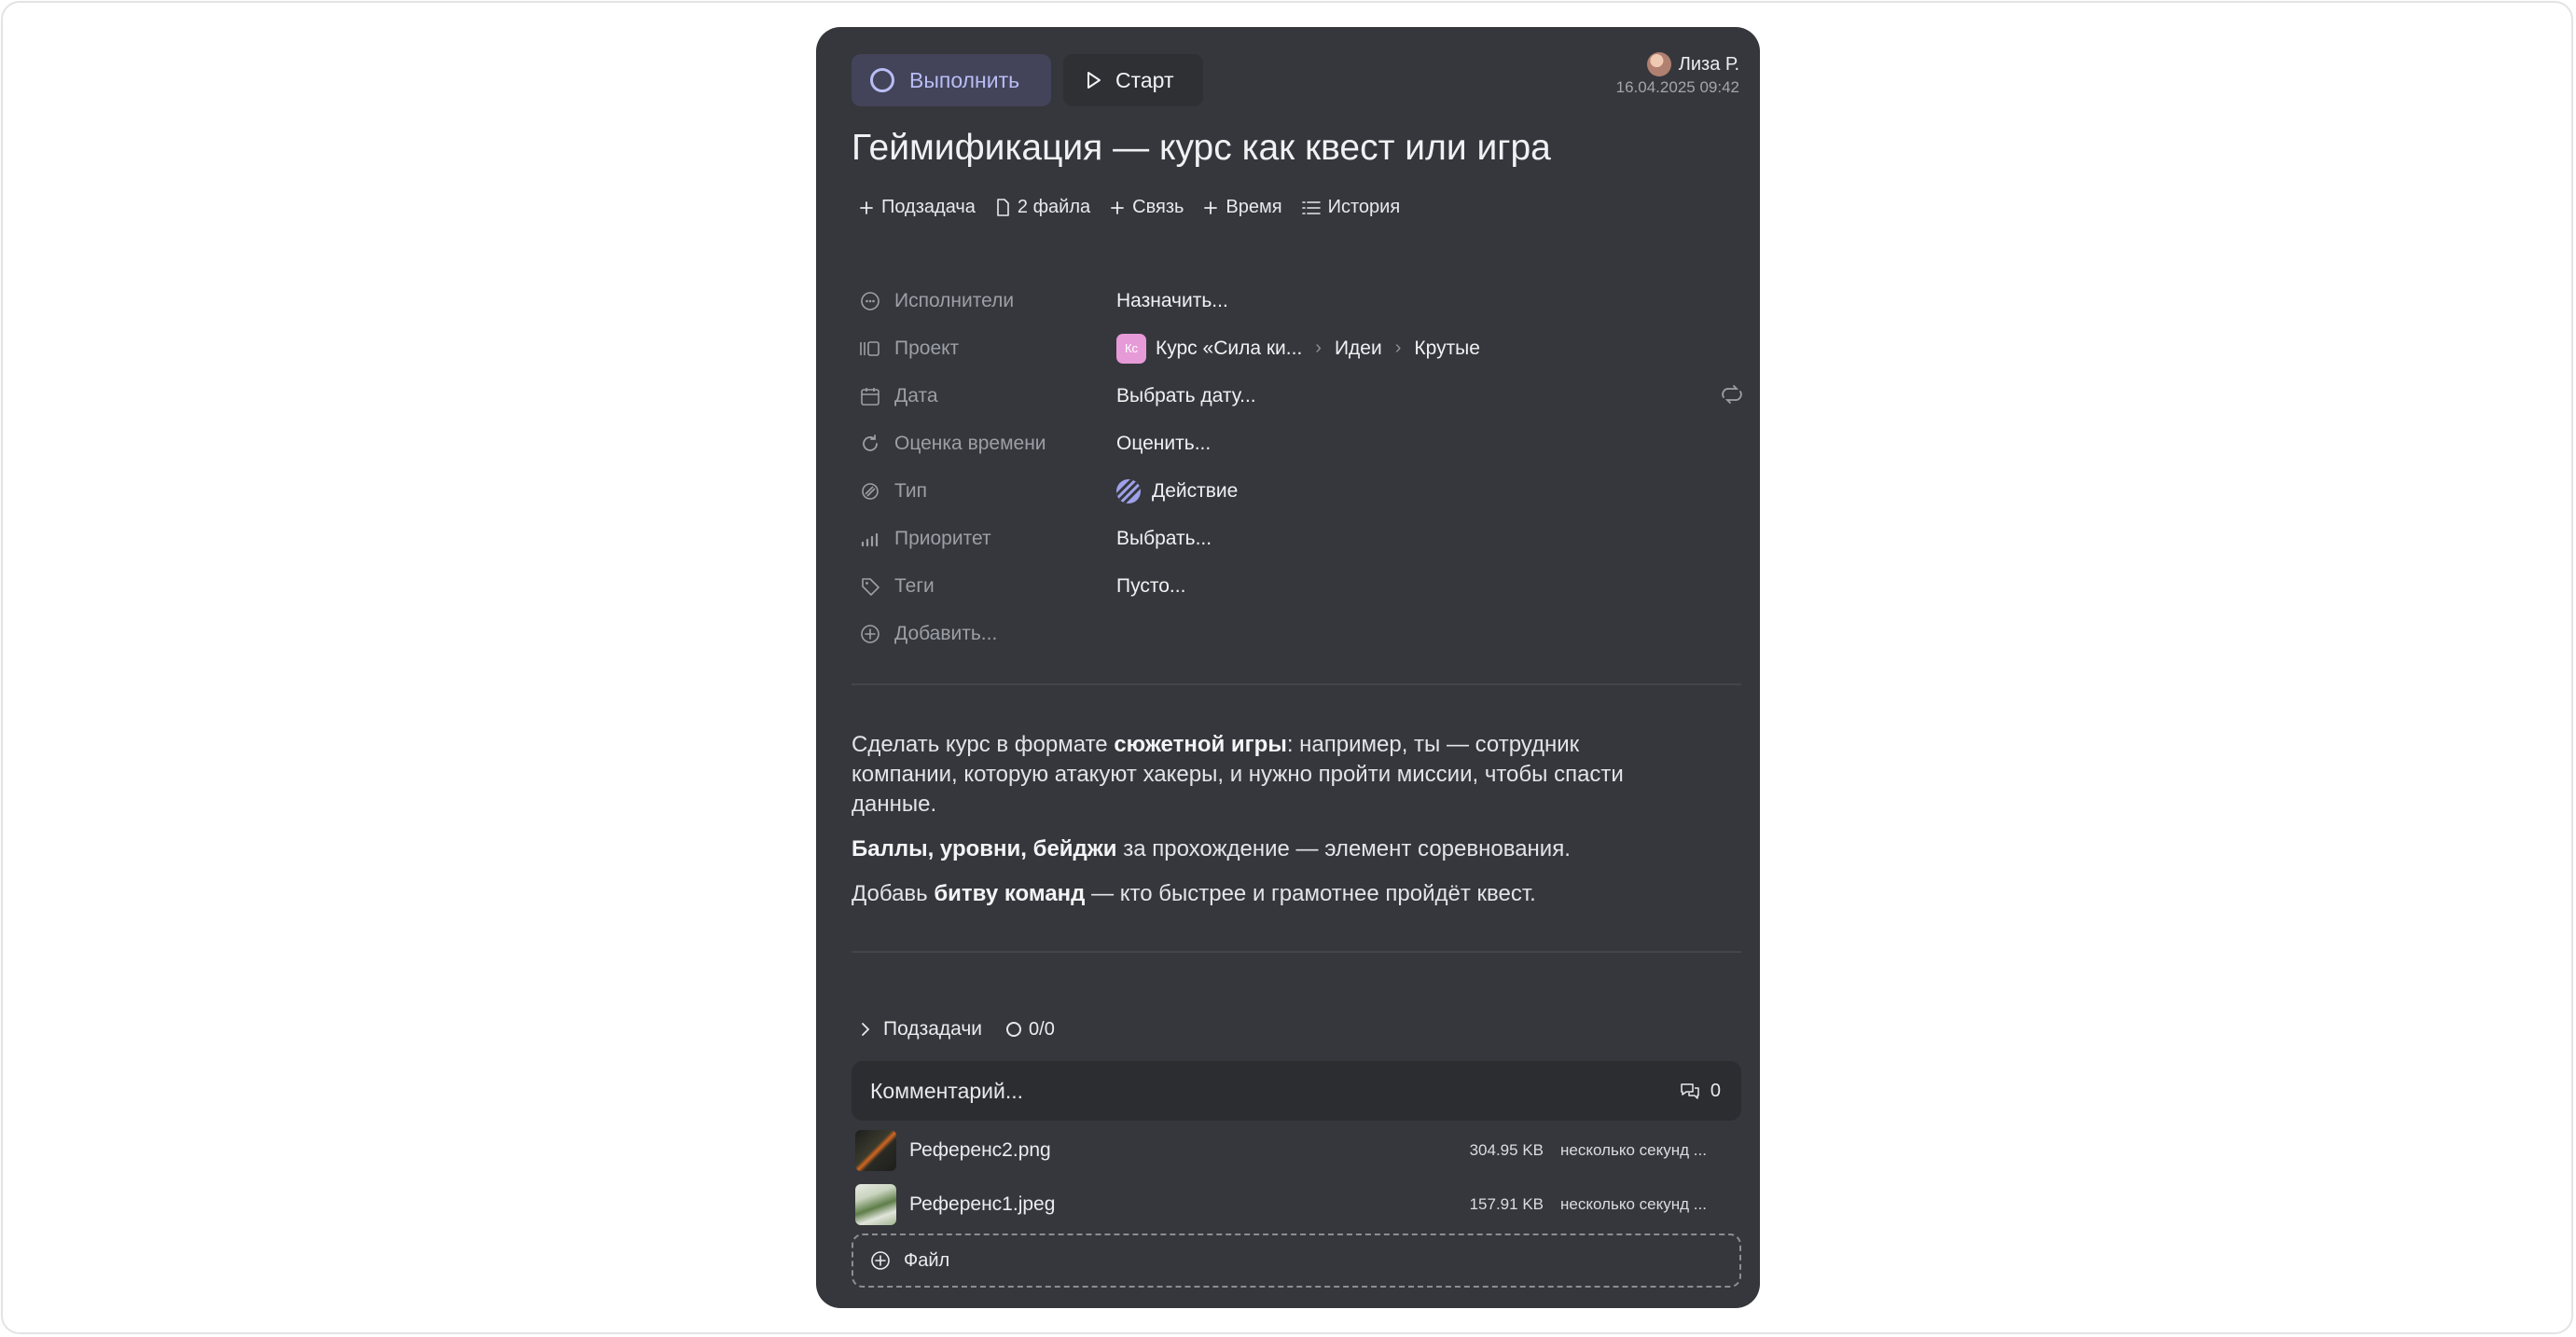 The height and width of the screenshot is (1337, 2576). I want to click on prop-label: Дата, so click(916, 396).